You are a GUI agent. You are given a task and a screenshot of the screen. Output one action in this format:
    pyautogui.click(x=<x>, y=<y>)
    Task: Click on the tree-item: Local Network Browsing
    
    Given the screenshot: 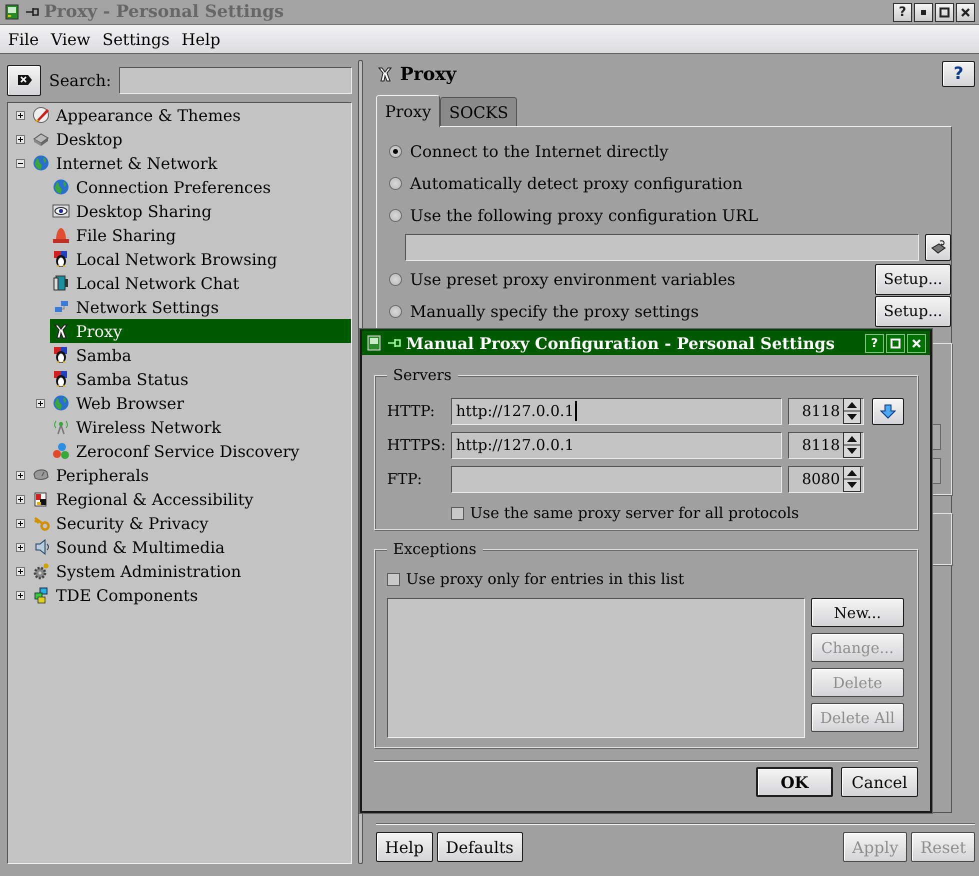 What is the action you would take?
    pyautogui.click(x=200, y=259)
    